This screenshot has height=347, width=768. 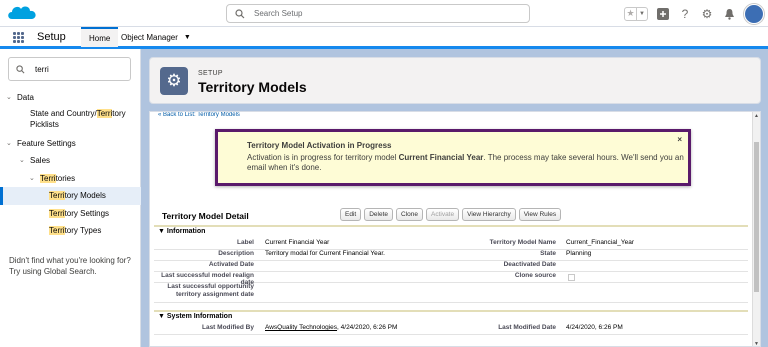 I want to click on app-launcher-icon, so click(x=18, y=37).